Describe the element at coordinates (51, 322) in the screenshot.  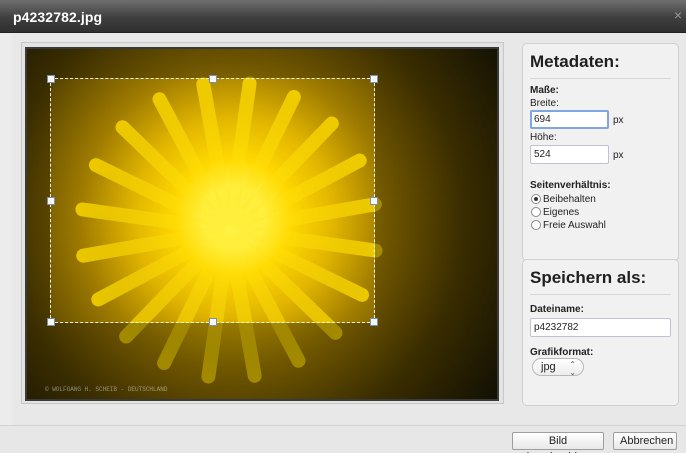
I see `crop-handle-bottom-left` at that location.